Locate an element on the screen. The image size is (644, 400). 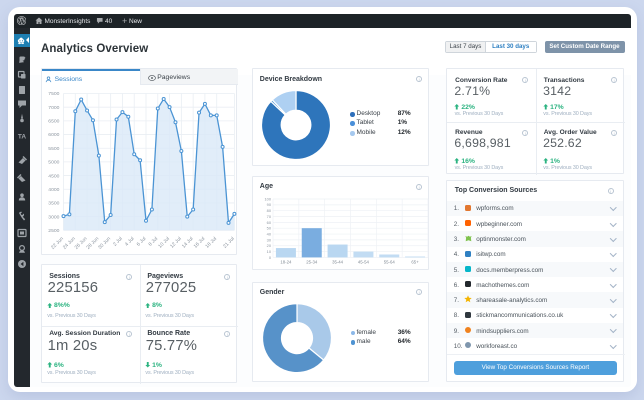
svg-text: 2500 is located at coordinates (53, 231).